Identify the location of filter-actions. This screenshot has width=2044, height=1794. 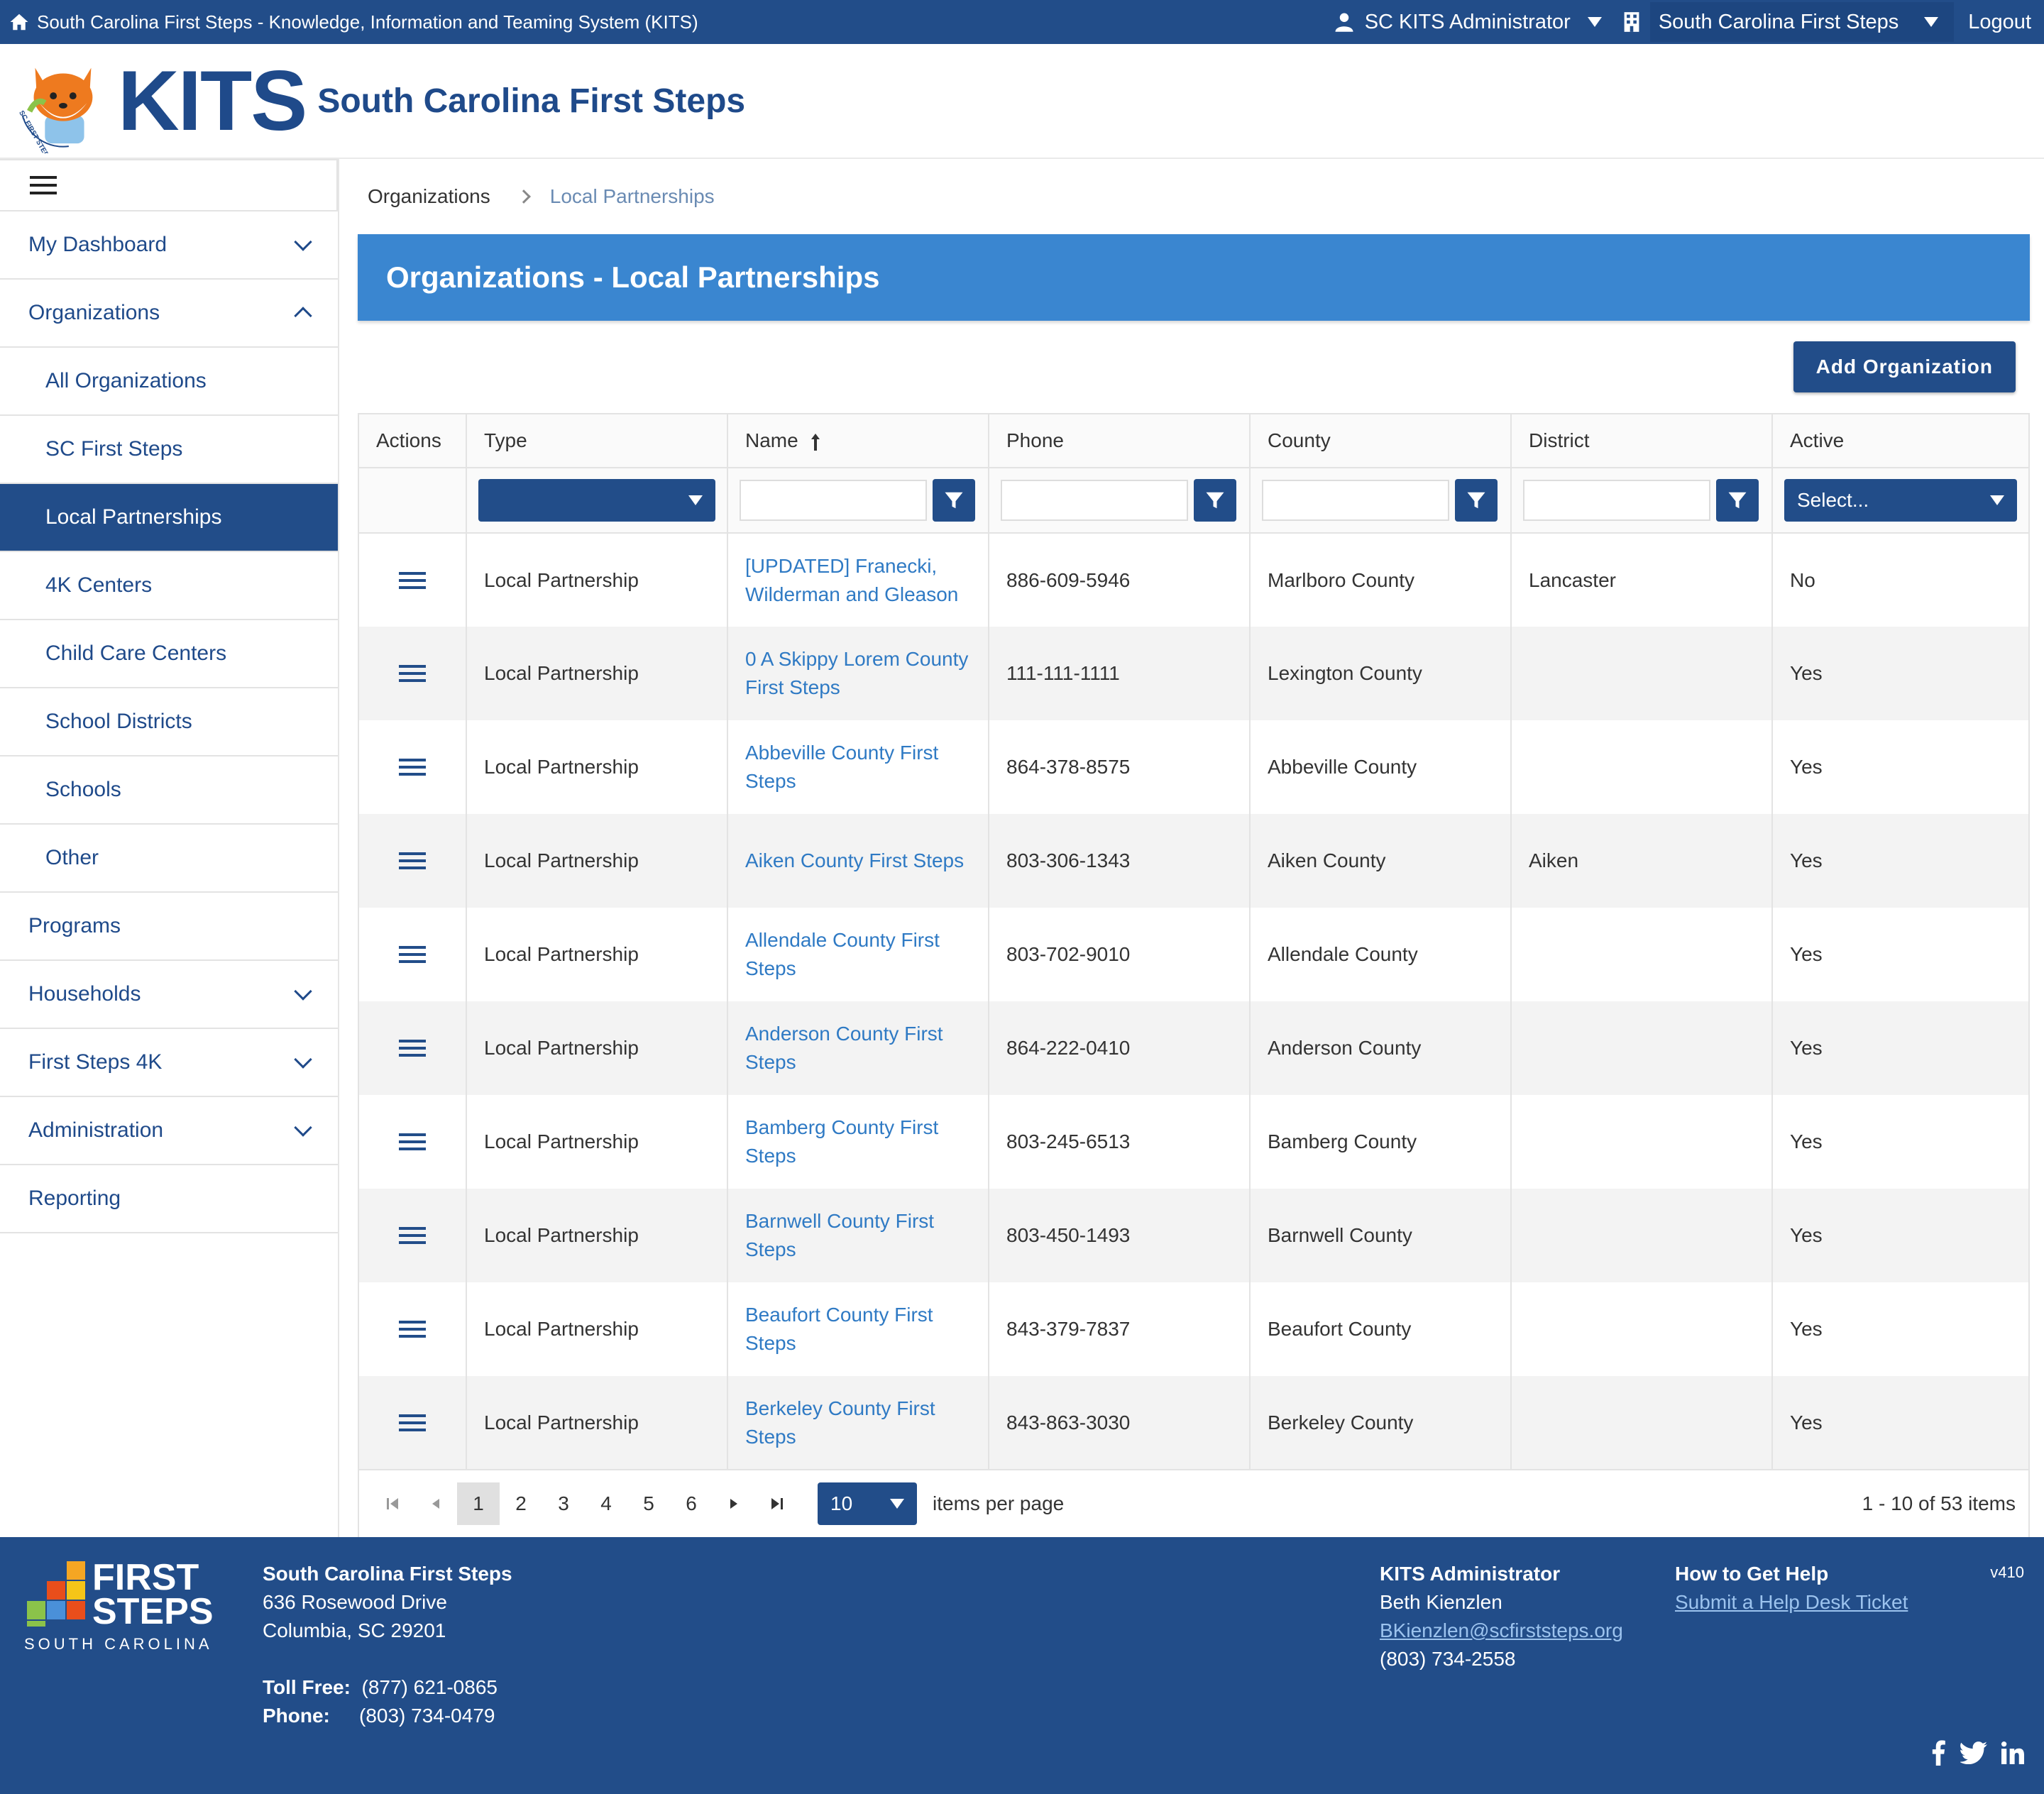
(412, 501).